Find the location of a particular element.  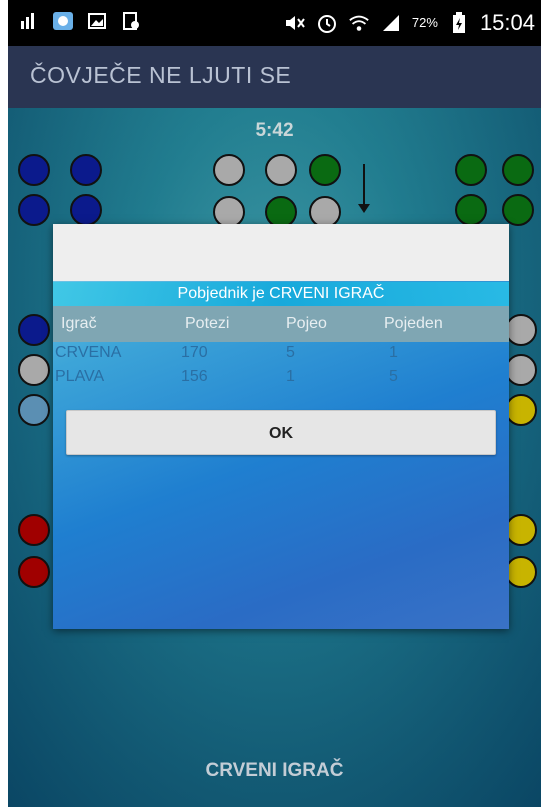

winner-title: Pobjednik je CRVENI IGRAČ is located at coordinates (281, 294).